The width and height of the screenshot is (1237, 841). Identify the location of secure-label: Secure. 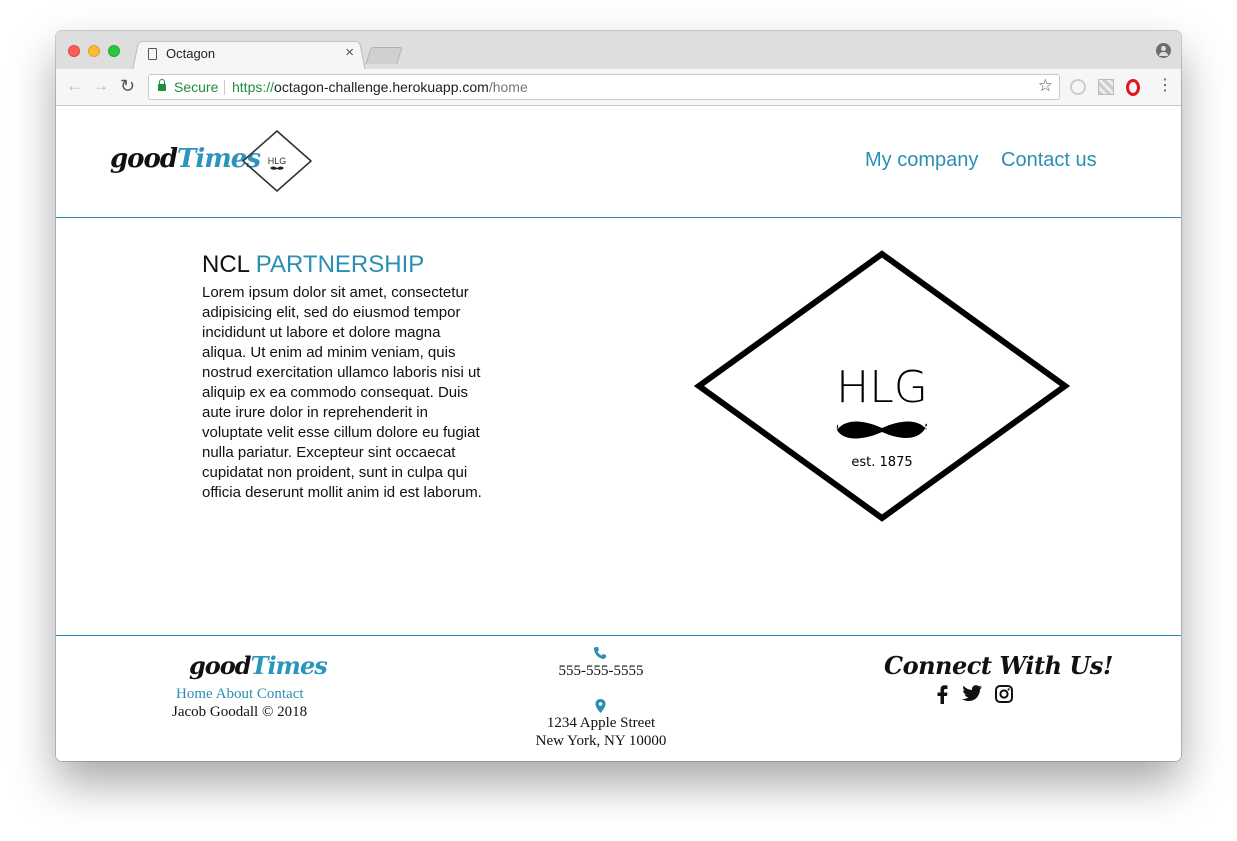
(196, 87).